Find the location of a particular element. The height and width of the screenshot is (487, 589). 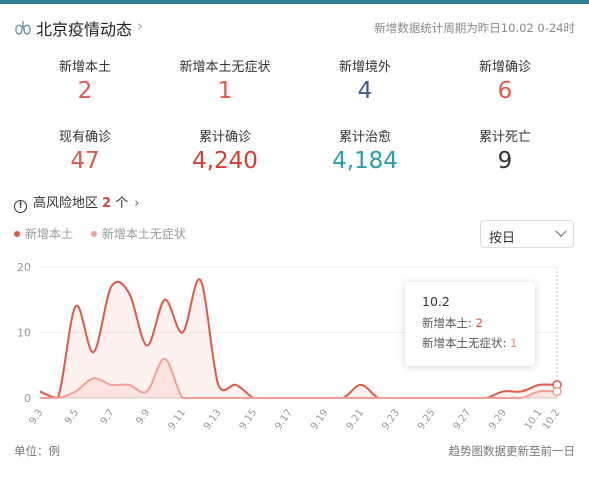

y-tick-label: 10 is located at coordinates (24, 333).